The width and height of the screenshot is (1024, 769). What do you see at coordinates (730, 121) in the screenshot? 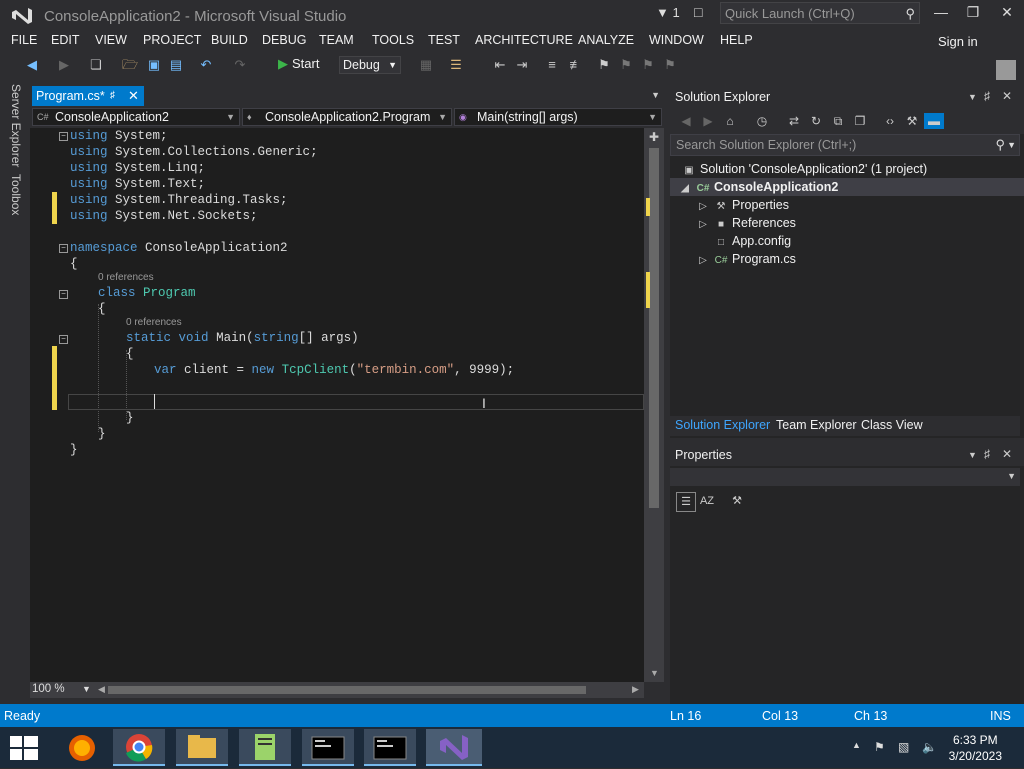
I see `home-icon: ⌂` at bounding box center [730, 121].